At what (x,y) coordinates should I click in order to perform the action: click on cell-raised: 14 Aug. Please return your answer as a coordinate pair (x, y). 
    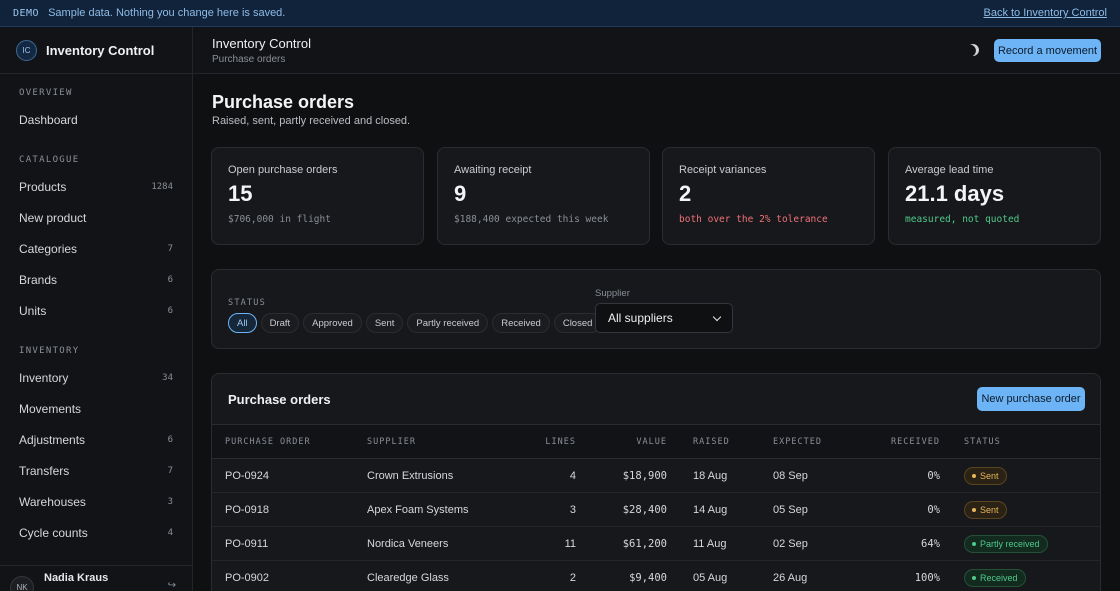
    Looking at the image, I should click on (710, 510).